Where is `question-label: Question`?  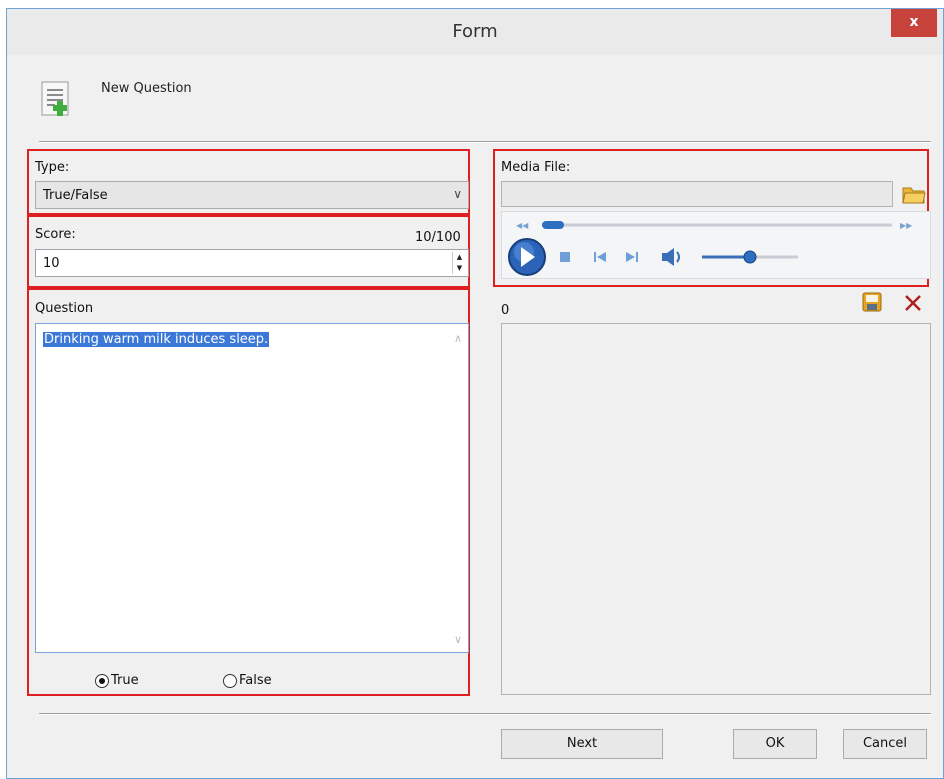
question-label: Question is located at coordinates (64, 308).